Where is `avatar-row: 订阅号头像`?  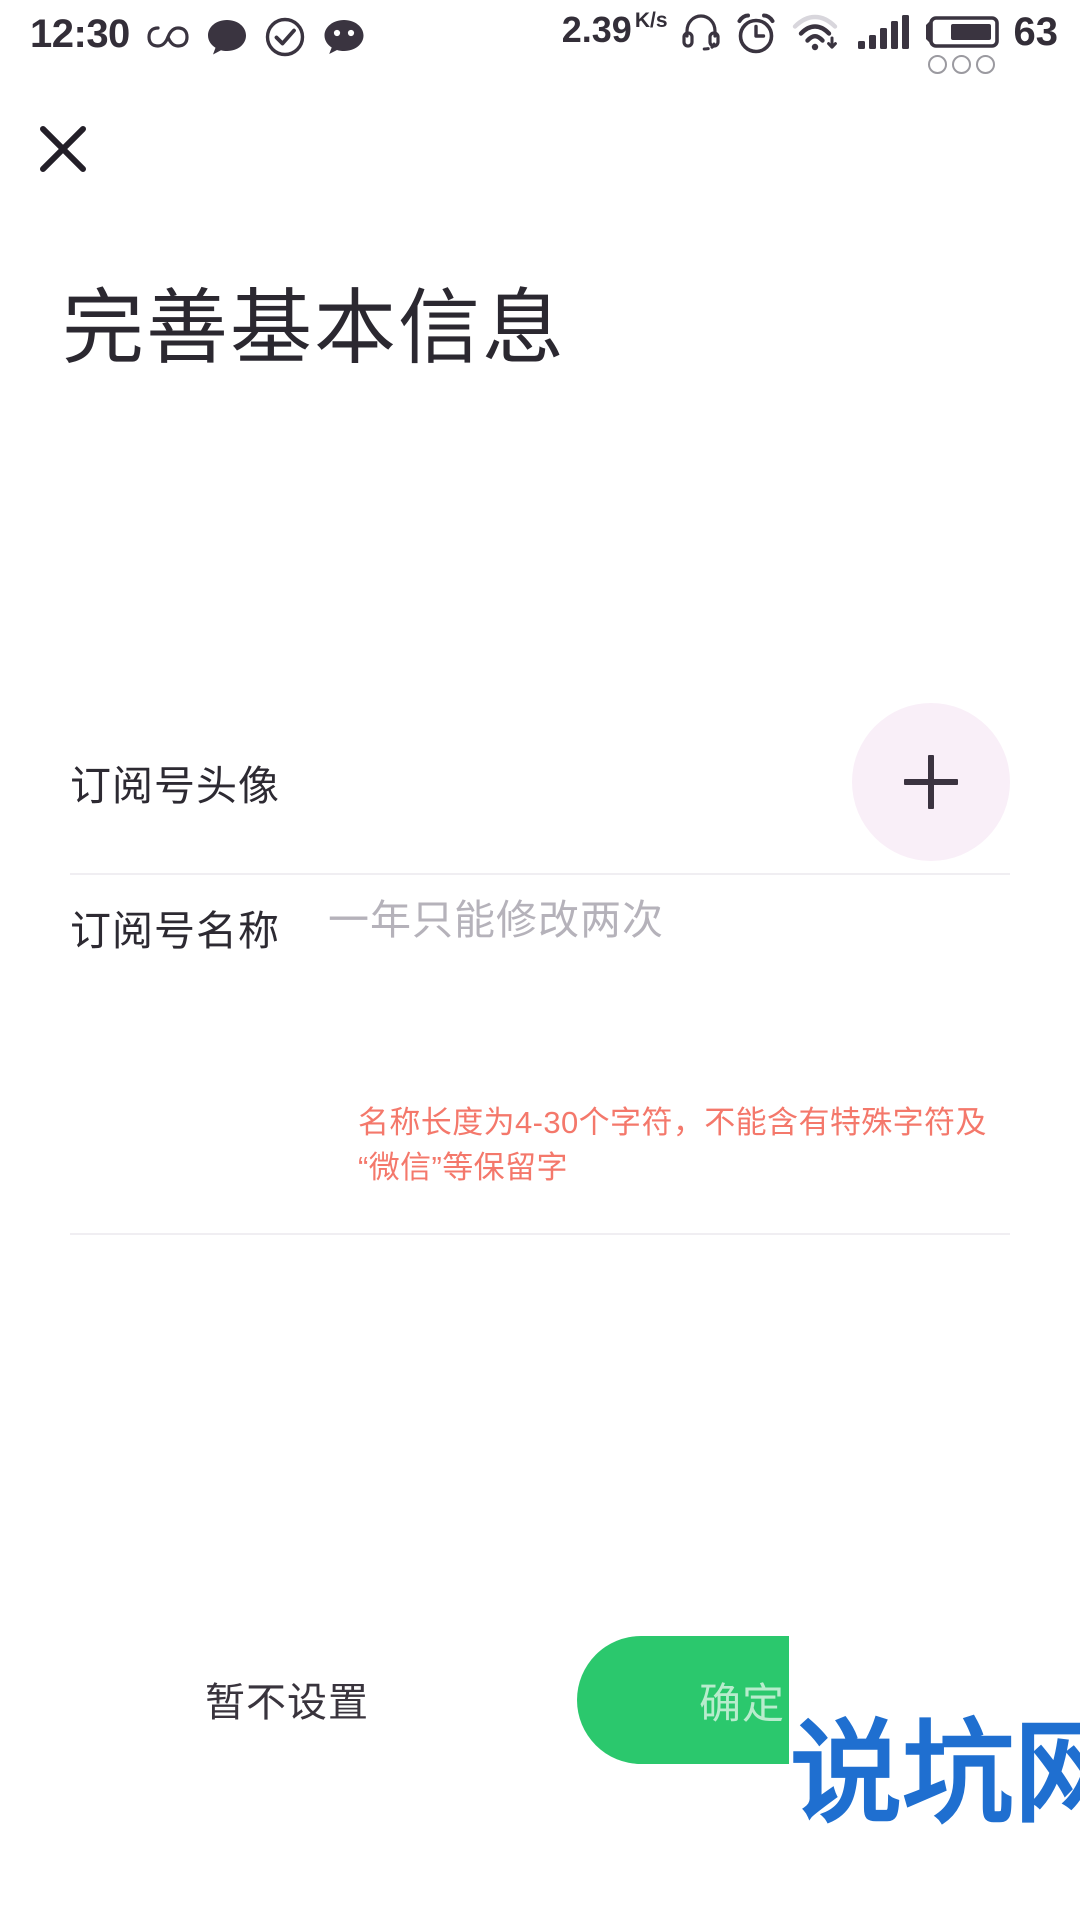 avatar-row: 订阅号头像 is located at coordinates (540, 781).